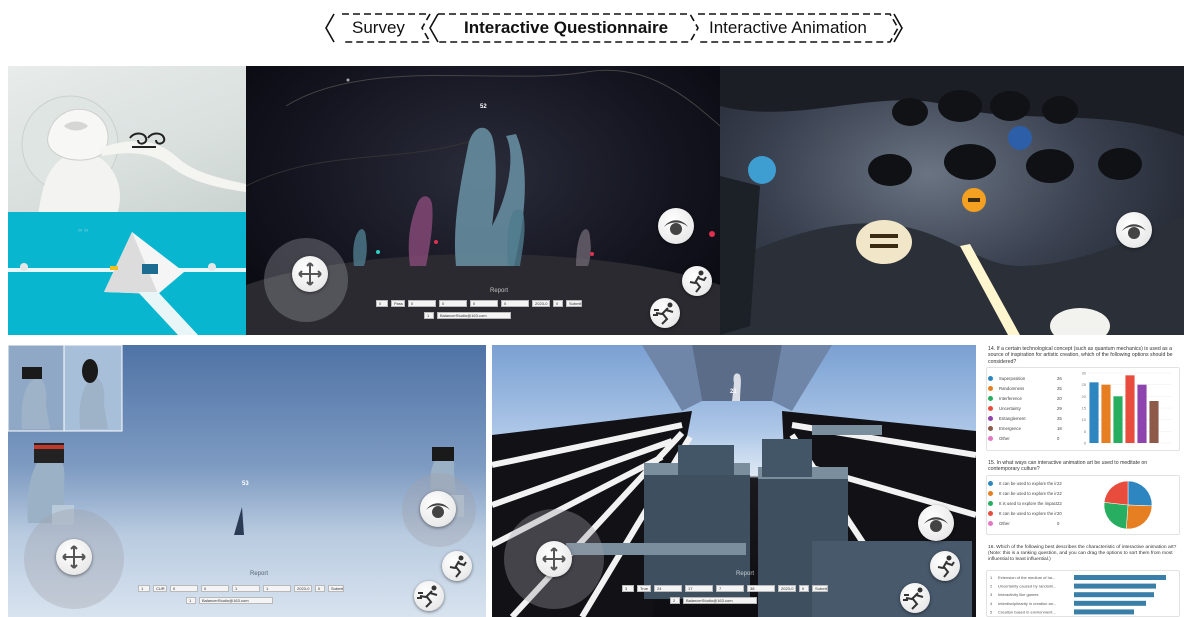 Image resolution: width=1184 pixels, height=617 pixels. What do you see at coordinates (160, 588) in the screenshot?
I see `report-field: CUR` at bounding box center [160, 588].